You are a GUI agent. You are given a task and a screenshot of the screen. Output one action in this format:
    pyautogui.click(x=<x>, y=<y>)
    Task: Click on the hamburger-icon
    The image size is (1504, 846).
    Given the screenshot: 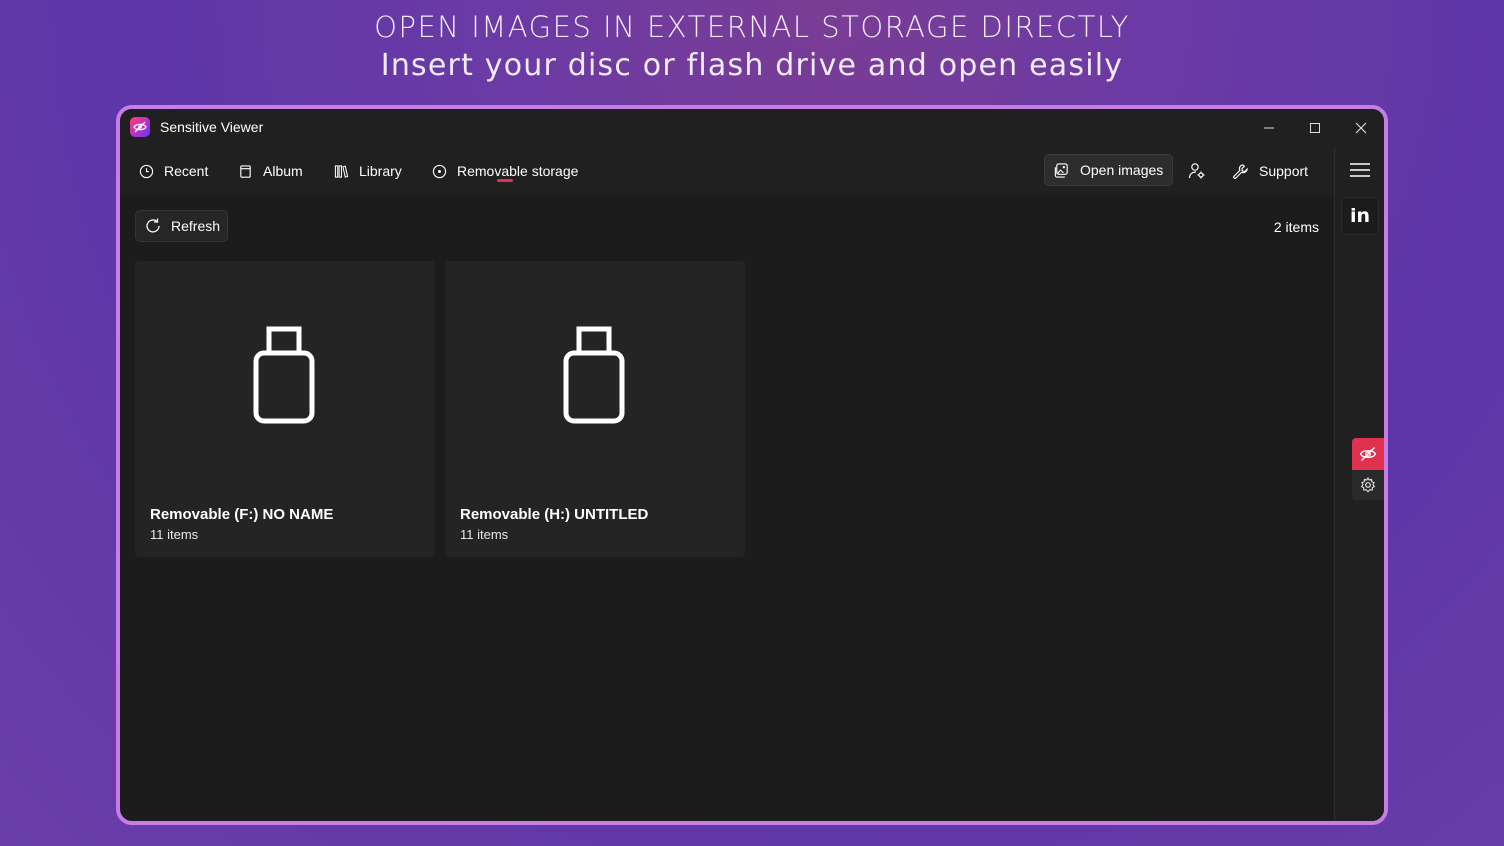 What is the action you would take?
    pyautogui.click(x=1360, y=170)
    